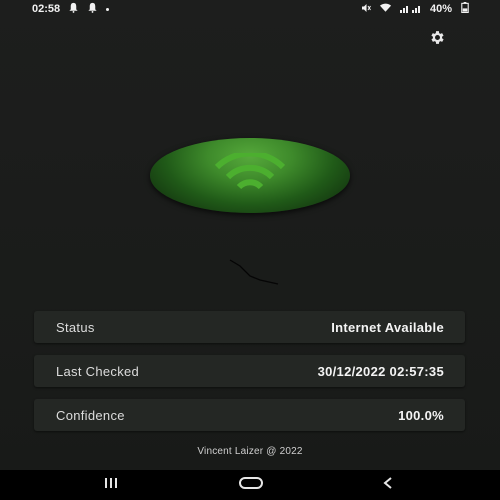 This screenshot has width=500, height=500. What do you see at coordinates (366, 9) in the screenshot?
I see `mute-icon` at bounding box center [366, 9].